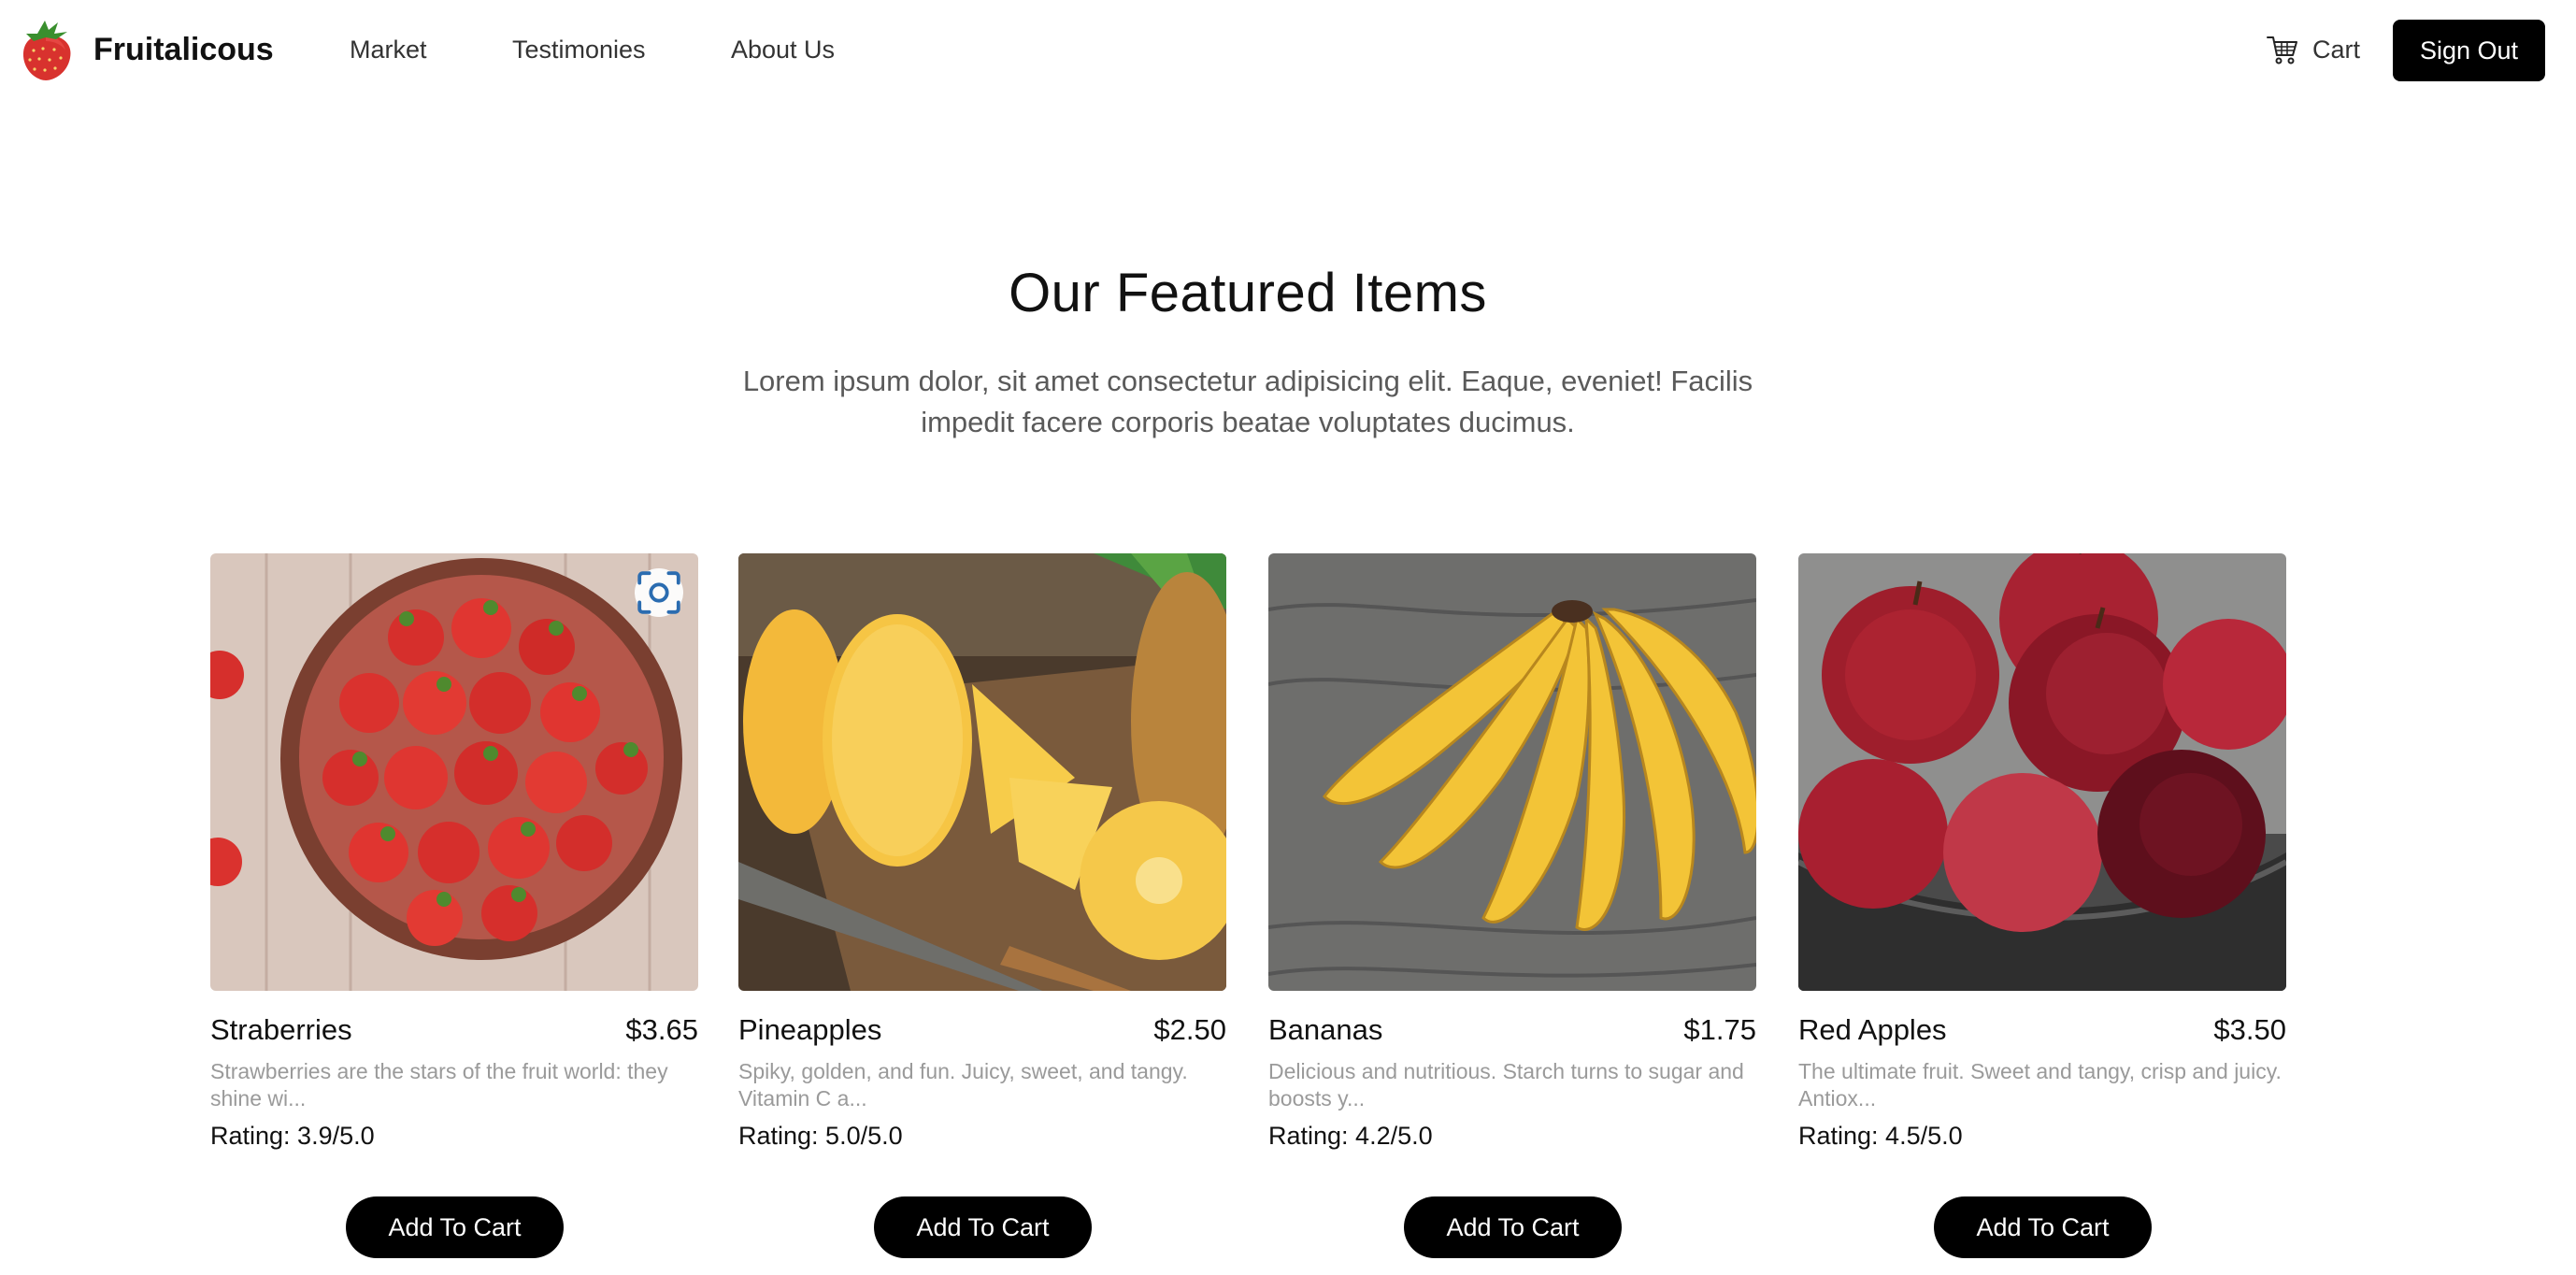 This screenshot has width=2576, height=1275. Describe the element at coordinates (46, 49) in the screenshot. I see `strawberry-icon` at that location.